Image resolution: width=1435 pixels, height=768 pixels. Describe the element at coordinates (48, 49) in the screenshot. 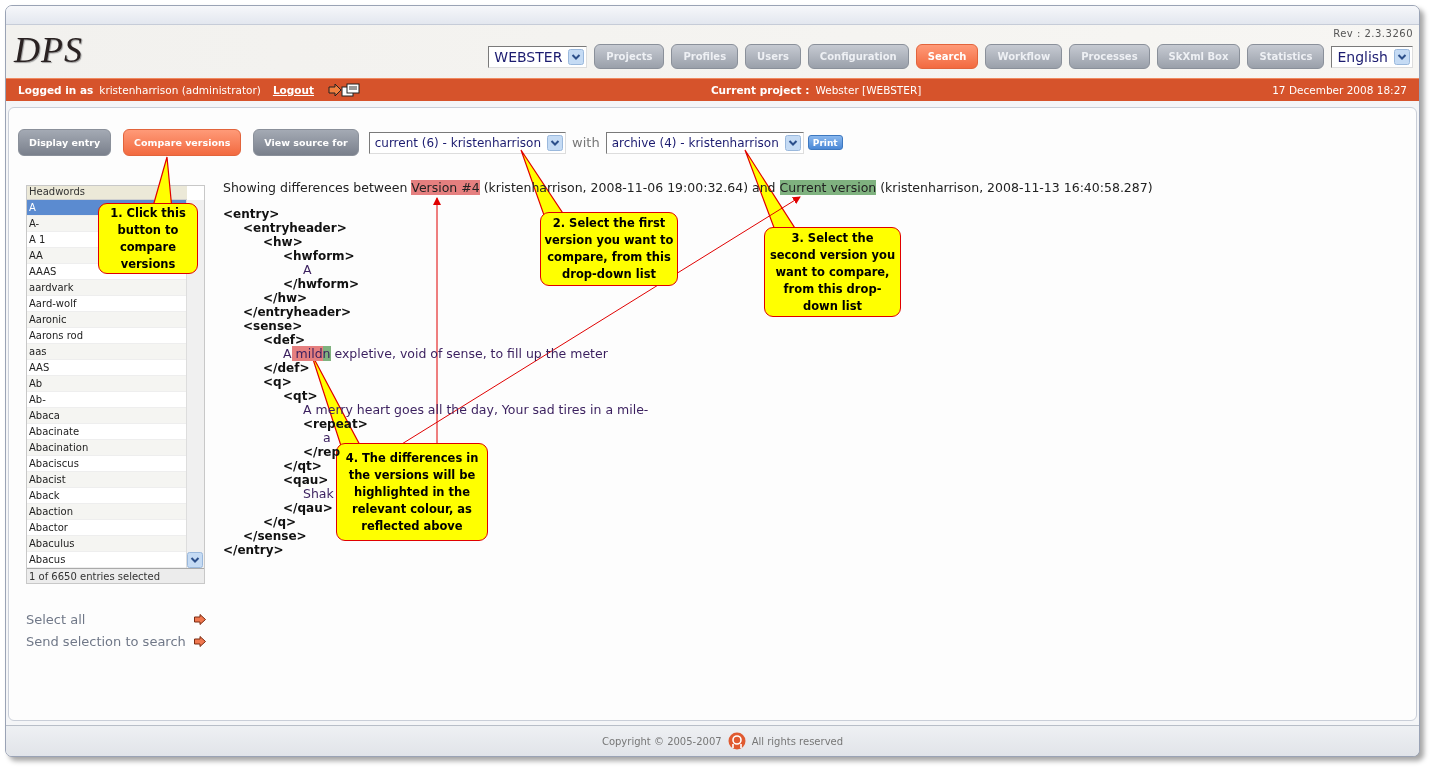

I see `logo: DPS` at that location.